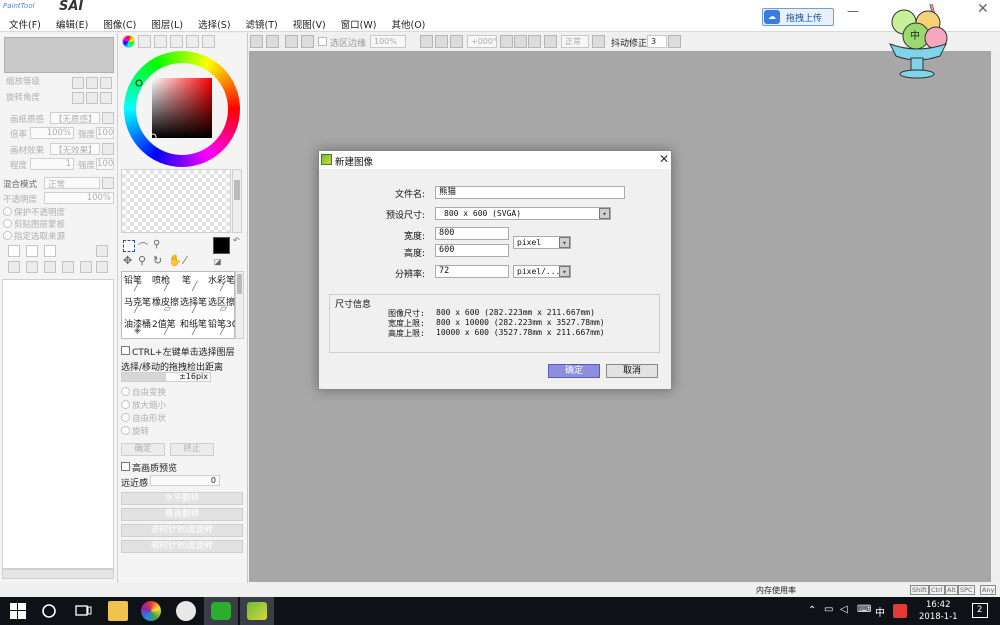 The height and width of the screenshot is (625, 1000). I want to click on swap-colors-icon: ↶, so click(236, 240).